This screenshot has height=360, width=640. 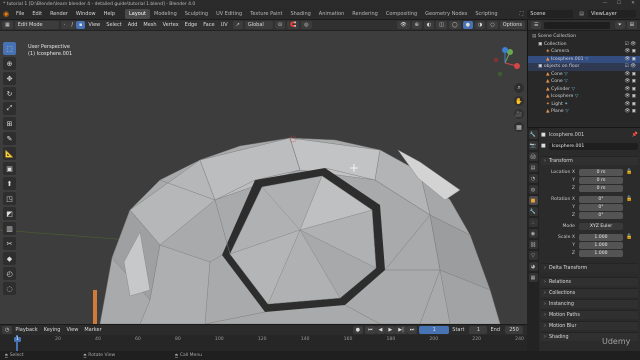 What do you see at coordinates (601, 215) in the screenshot?
I see `rotation-z-field: 0°` at bounding box center [601, 215].